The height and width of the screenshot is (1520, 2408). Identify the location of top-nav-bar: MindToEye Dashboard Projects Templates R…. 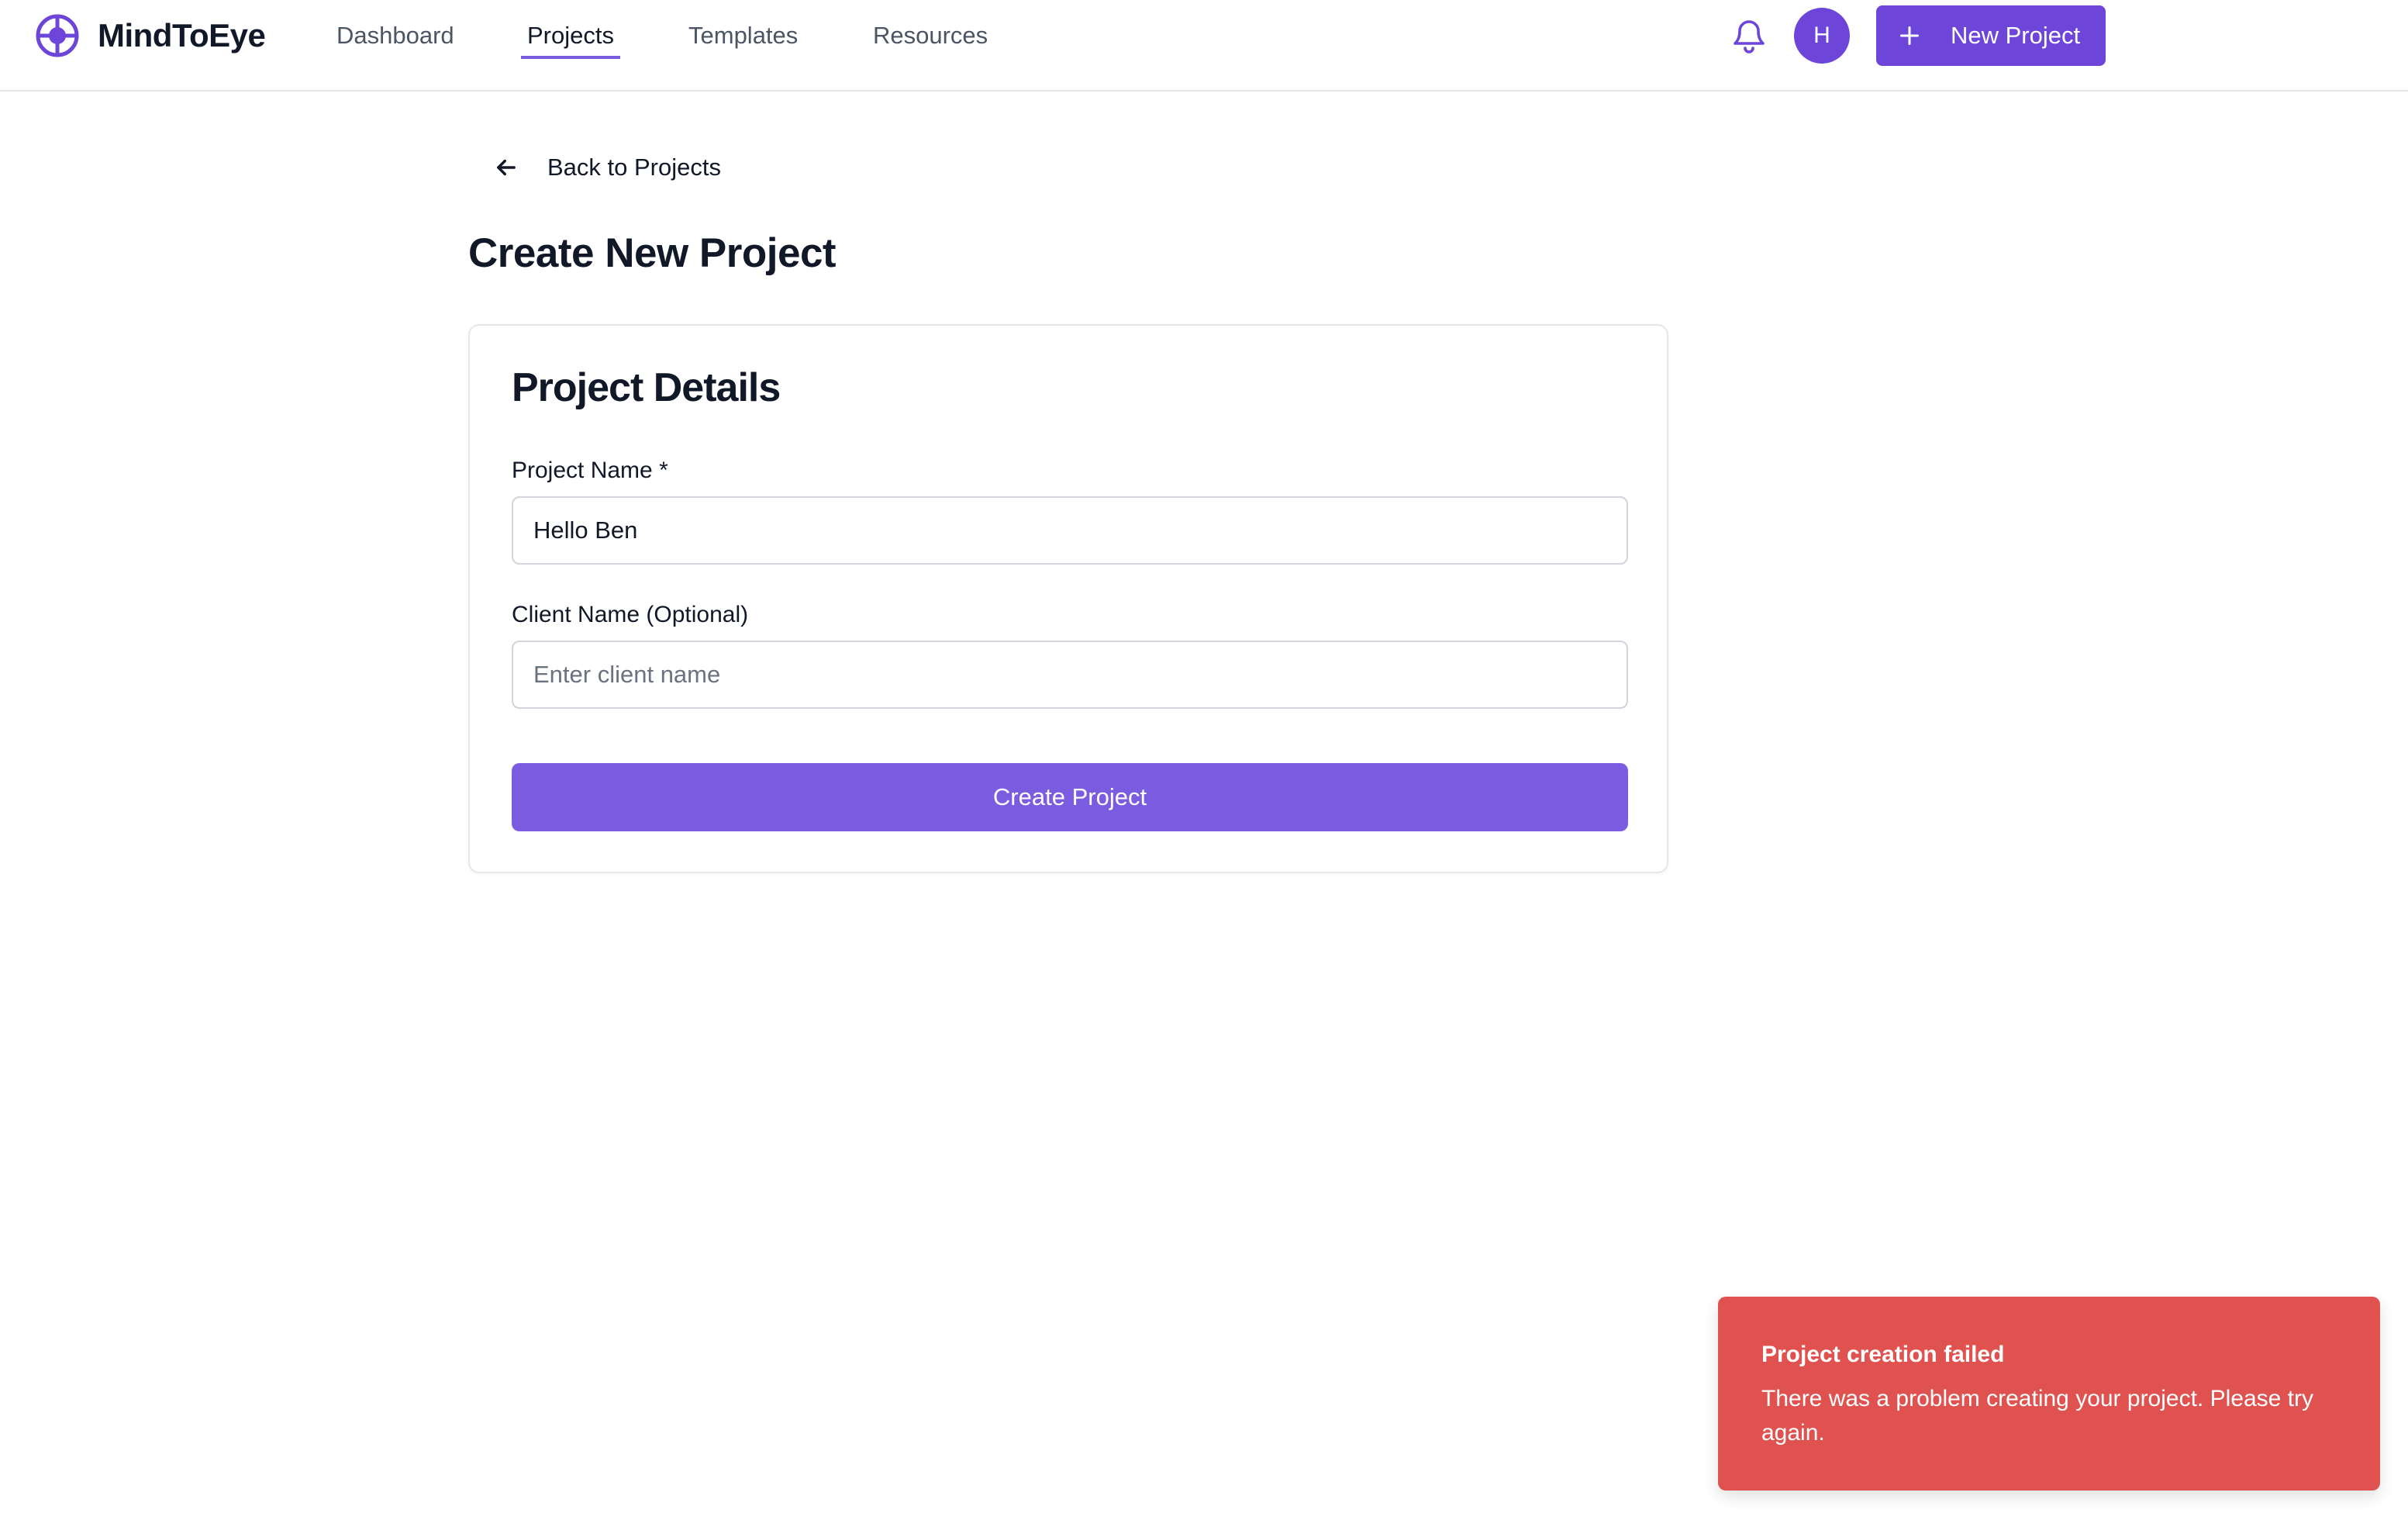
(1204, 46).